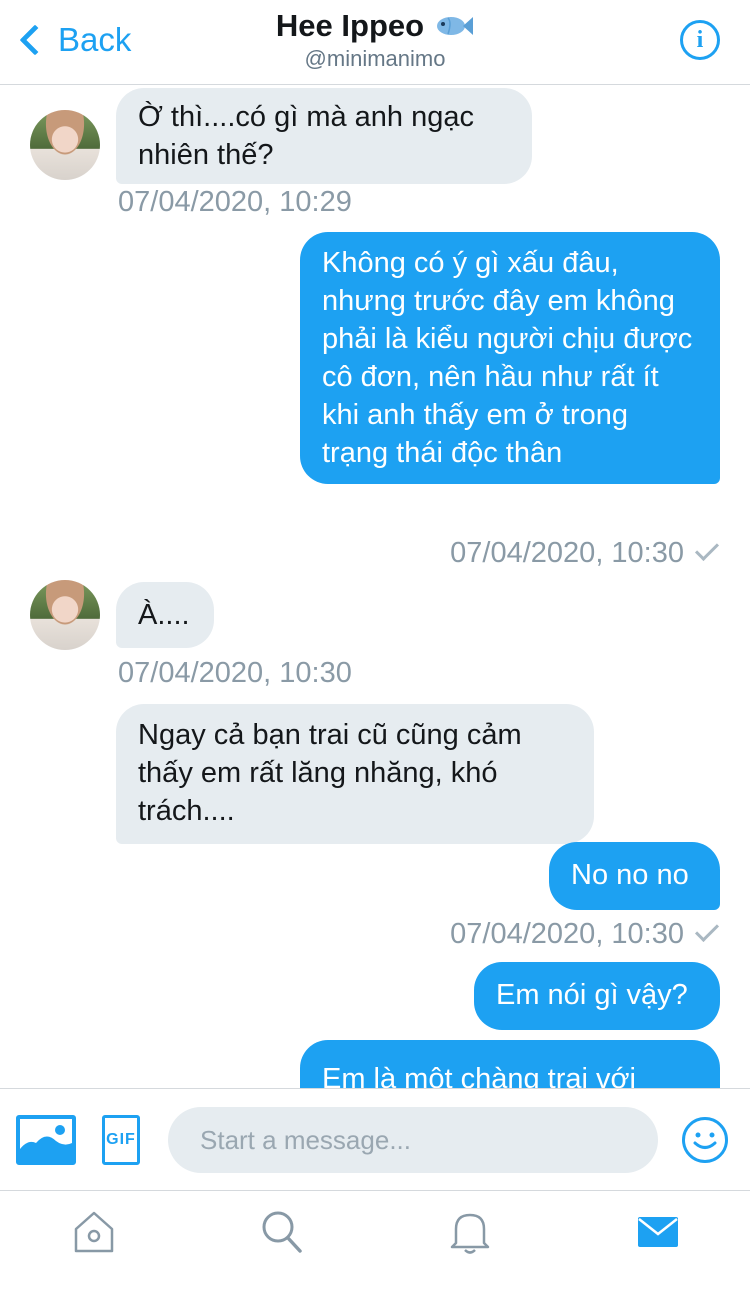 The height and width of the screenshot is (1290, 750). Describe the element at coordinates (510, 1064) in the screenshot. I see `outgoing-message: Em là một chàng trai với` at that location.